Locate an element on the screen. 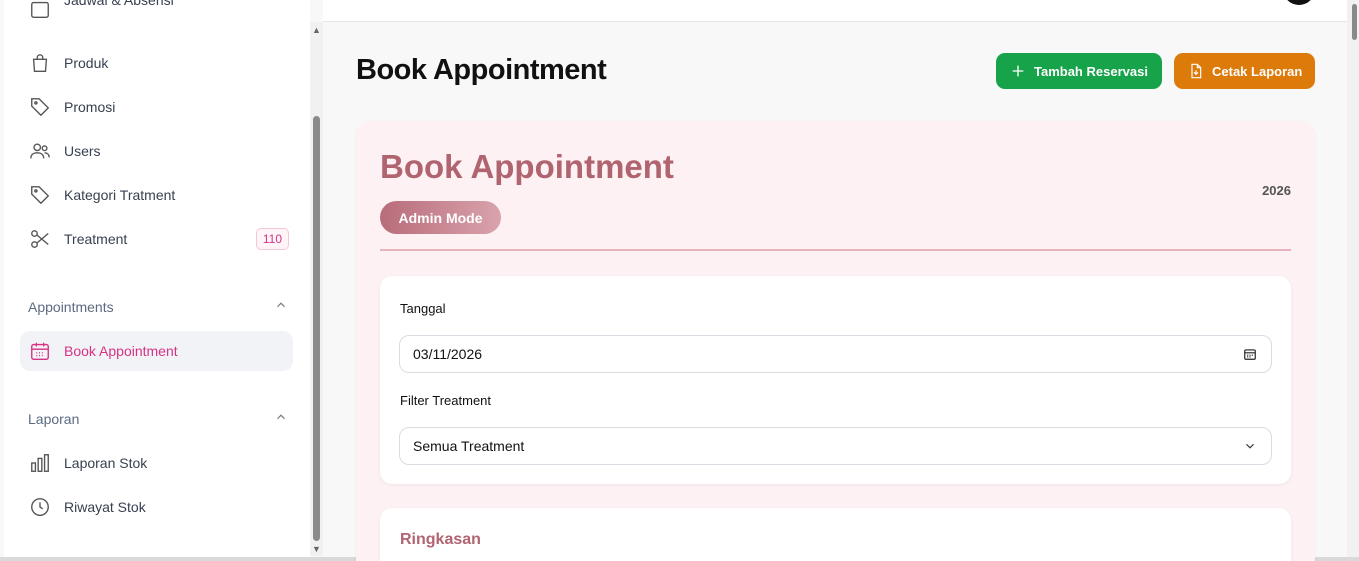 The height and width of the screenshot is (561, 1359). sidebar-item-label: Book Appointment is located at coordinates (121, 351).